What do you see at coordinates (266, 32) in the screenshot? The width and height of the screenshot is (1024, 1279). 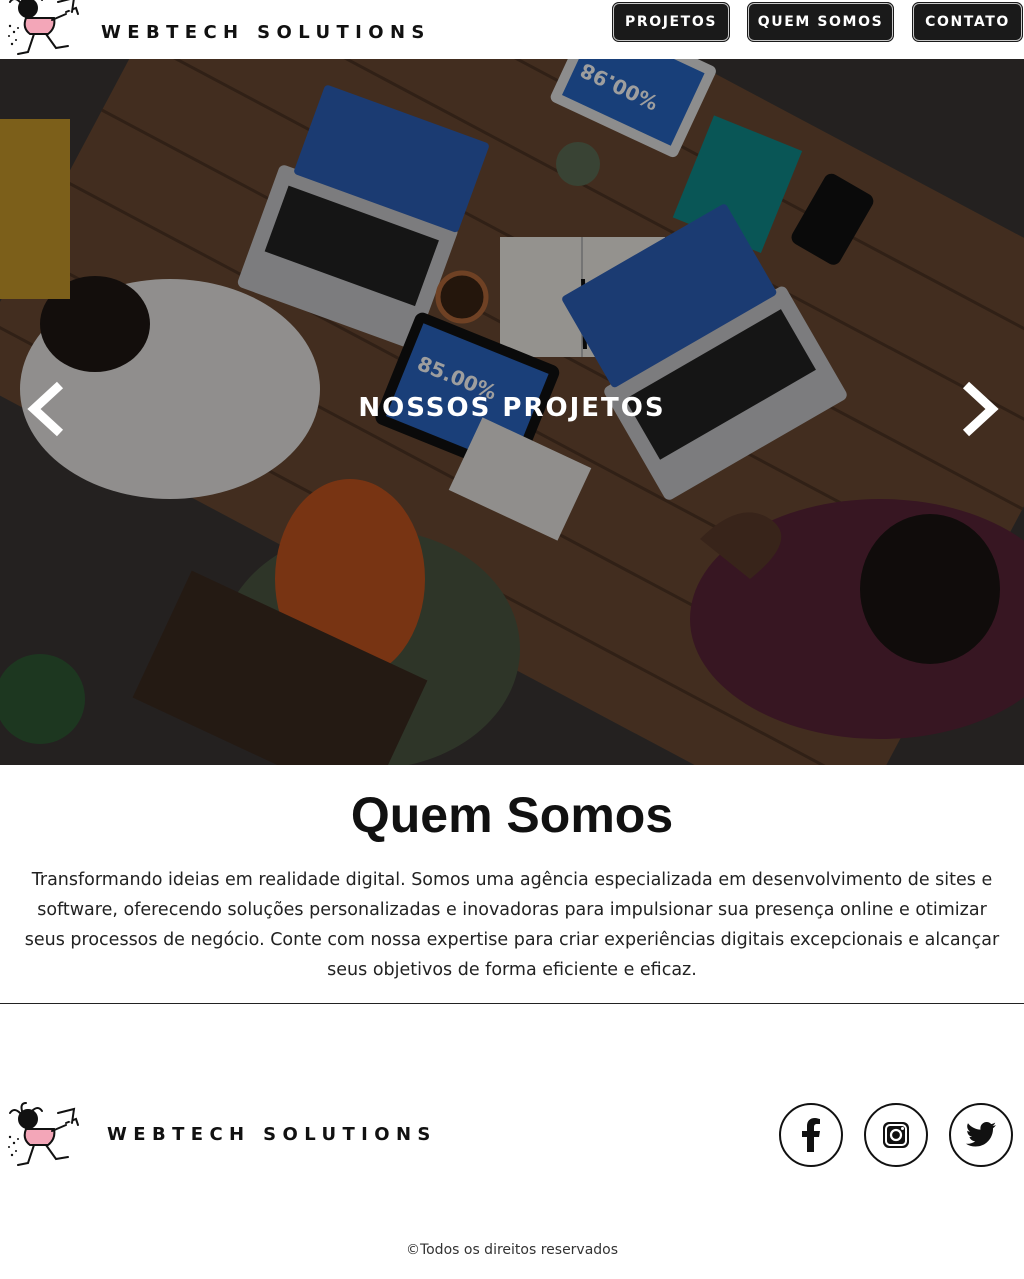 I see `brand-name: WEBTECH SOLUTIONS` at bounding box center [266, 32].